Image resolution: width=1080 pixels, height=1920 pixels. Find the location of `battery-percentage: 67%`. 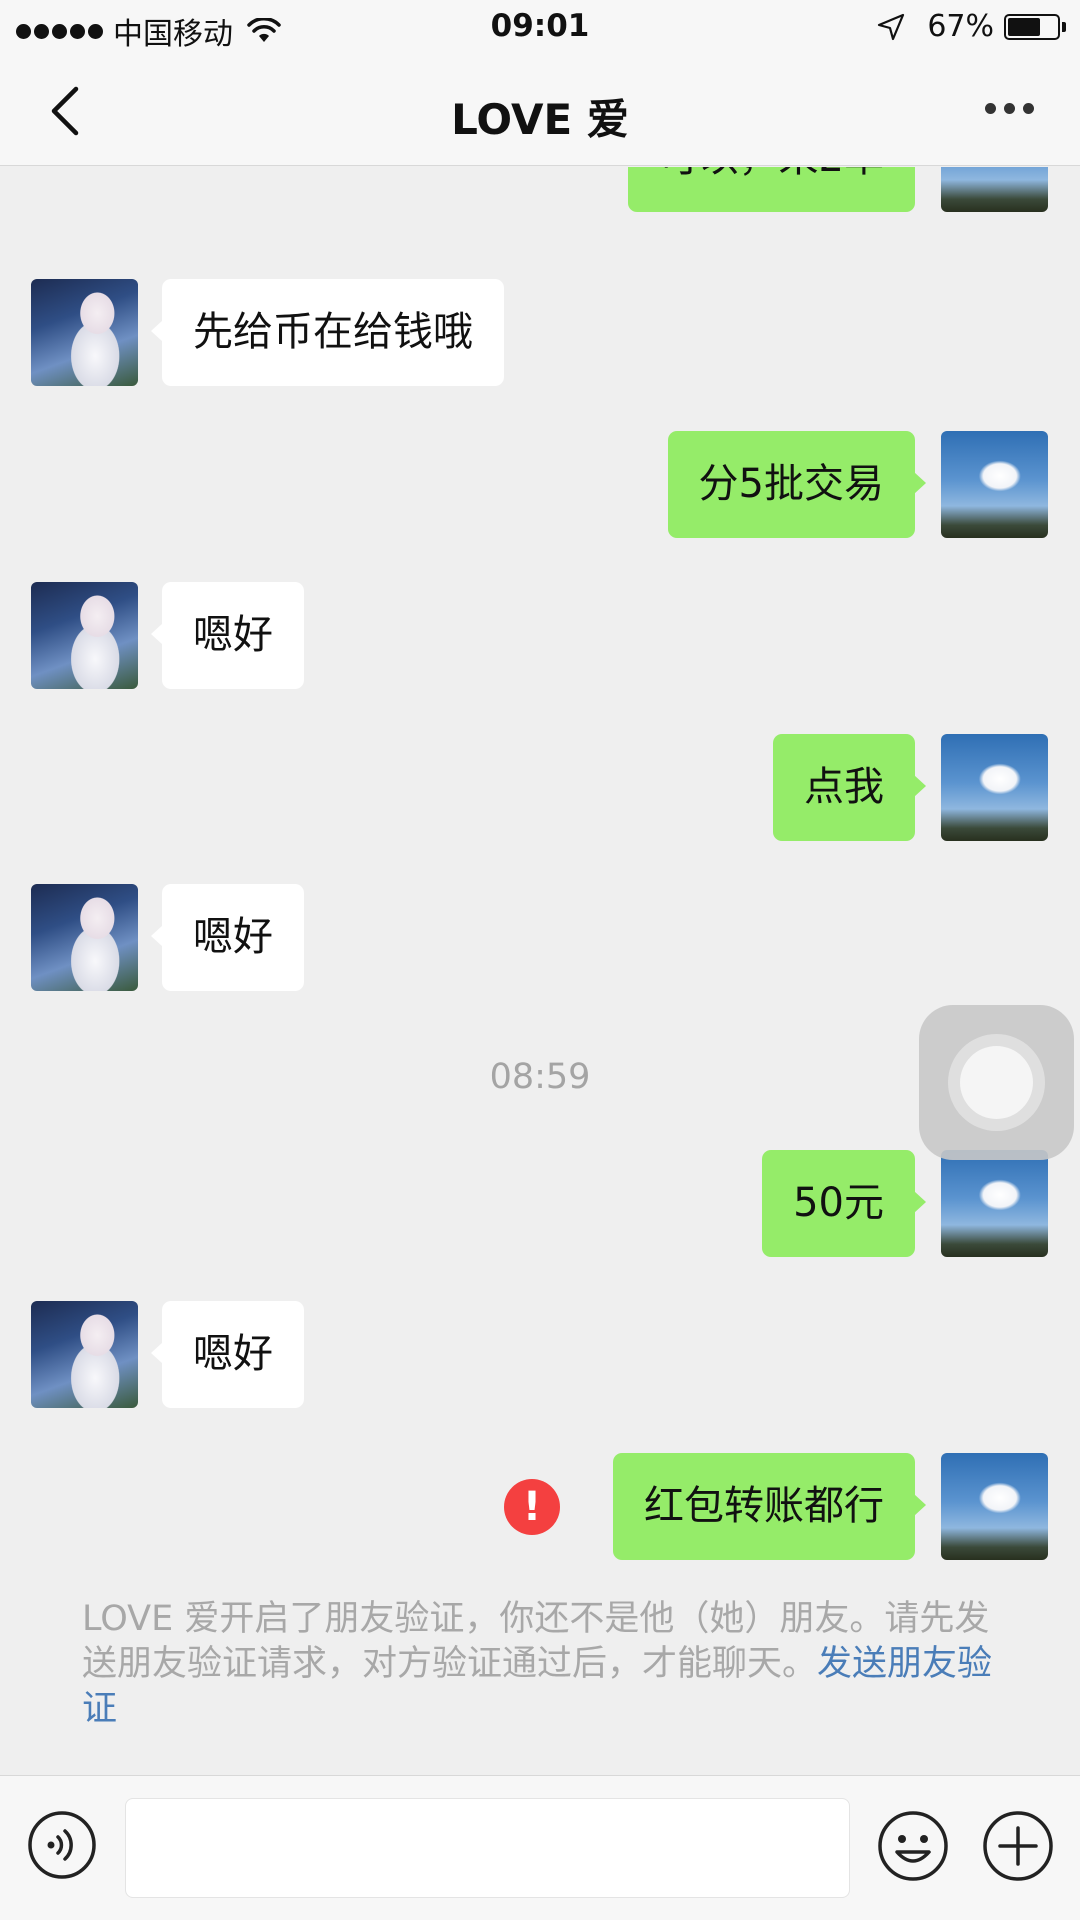

battery-percentage: 67% is located at coordinates (960, 26).